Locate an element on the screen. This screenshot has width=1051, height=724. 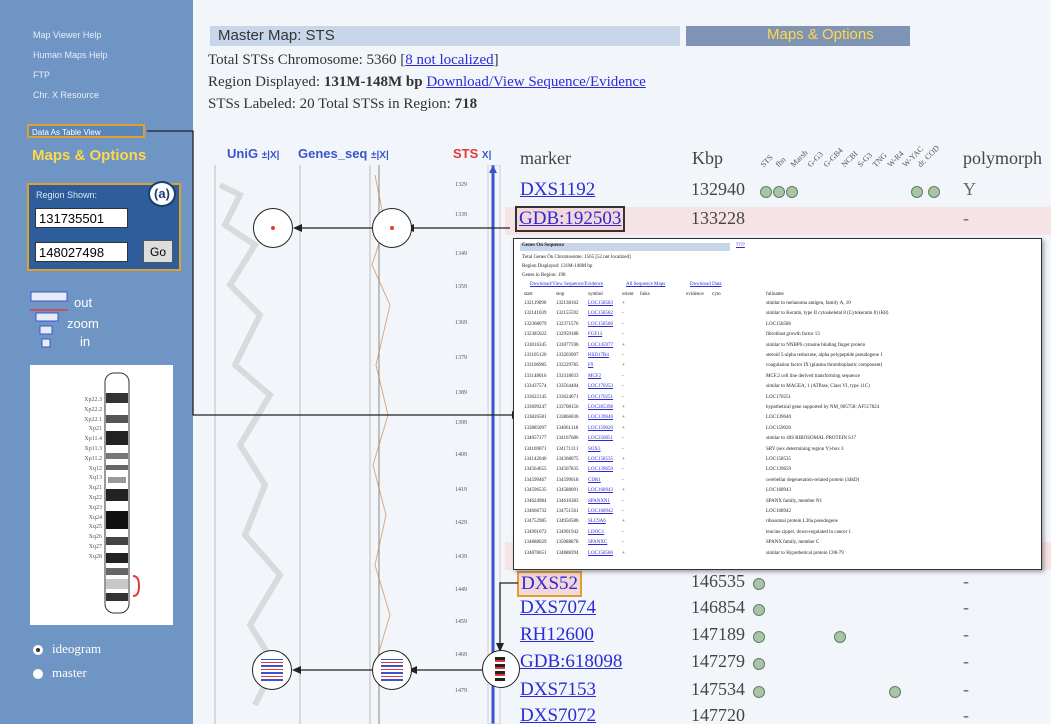
popup-cell-symbol: LOC145977 is located at coordinates (600, 345).